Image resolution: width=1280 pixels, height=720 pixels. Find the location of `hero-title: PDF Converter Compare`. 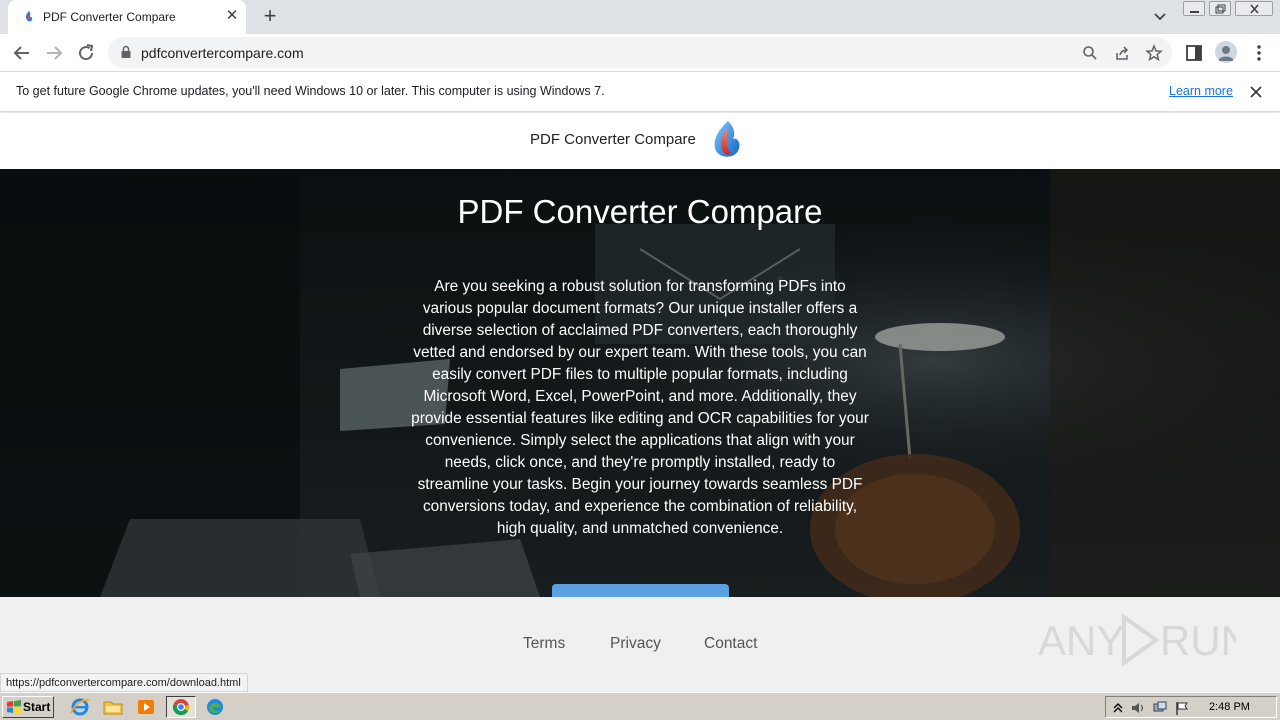

hero-title: PDF Converter Compare is located at coordinates (640, 211).